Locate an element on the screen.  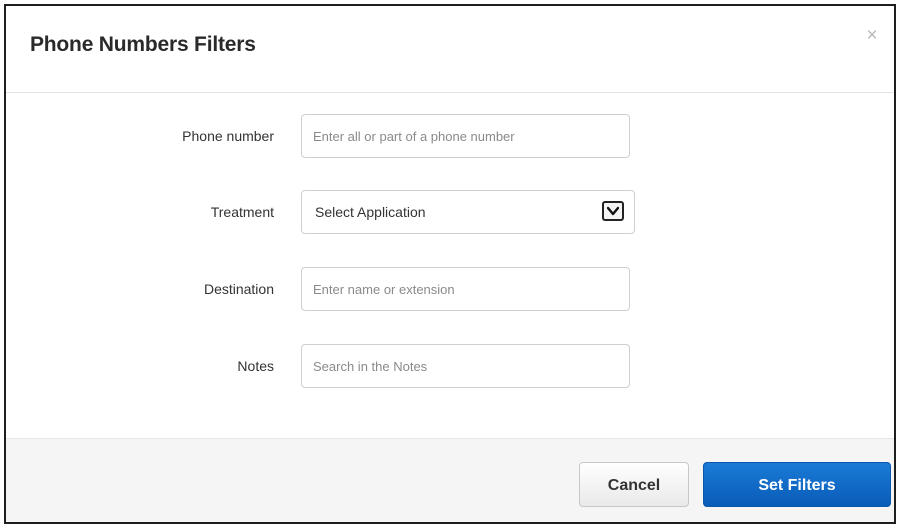
phone-number-input is located at coordinates (465, 136).